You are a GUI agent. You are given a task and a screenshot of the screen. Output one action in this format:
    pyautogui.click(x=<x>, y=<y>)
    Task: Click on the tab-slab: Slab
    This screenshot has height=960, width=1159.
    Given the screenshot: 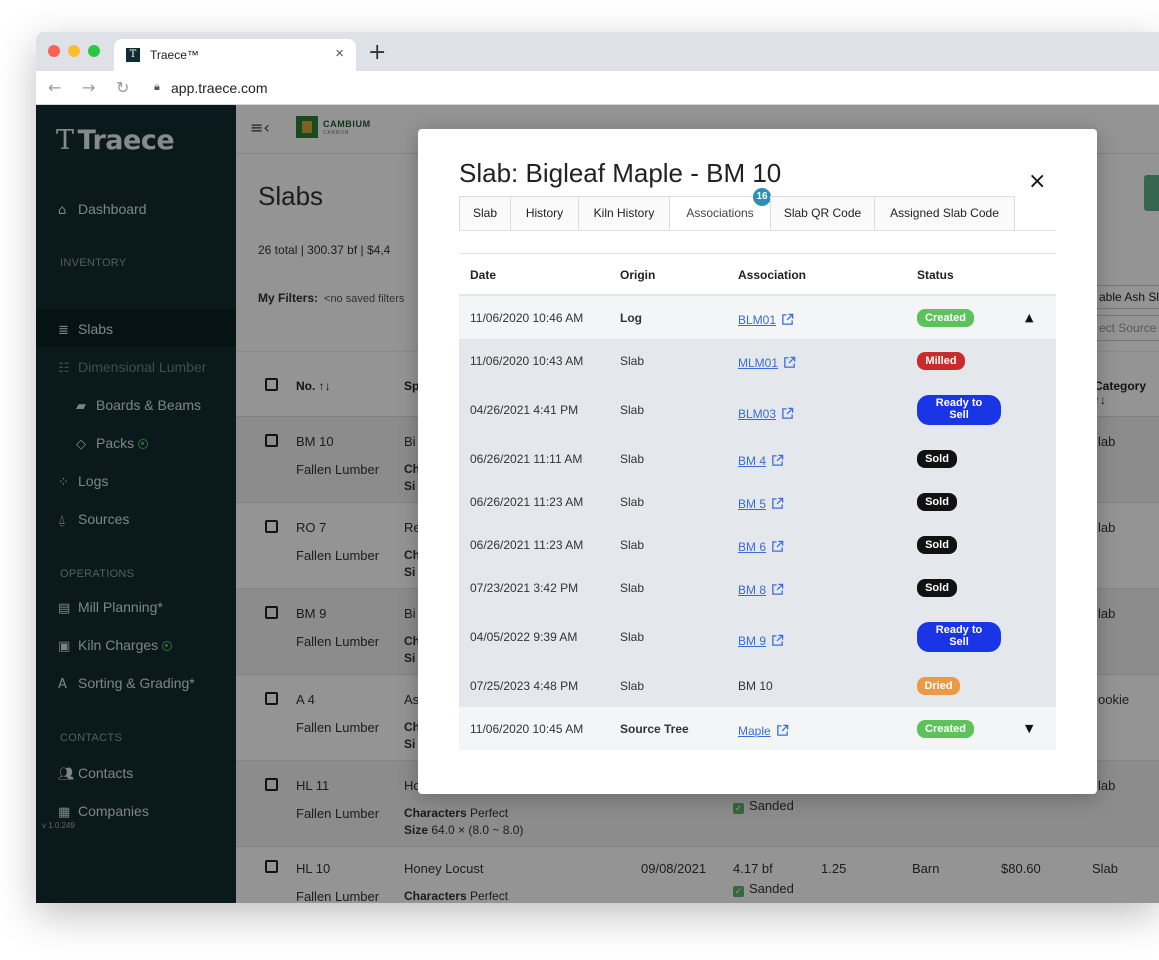 What is the action you would take?
    pyautogui.click(x=485, y=213)
    